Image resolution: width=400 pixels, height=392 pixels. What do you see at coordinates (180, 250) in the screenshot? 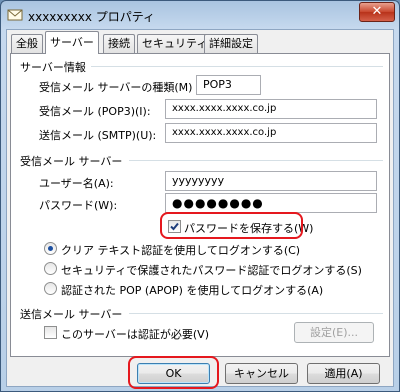
I see `auth-clear-text-label: クリア テキスト認証を使用してログオンする(C)` at bounding box center [180, 250].